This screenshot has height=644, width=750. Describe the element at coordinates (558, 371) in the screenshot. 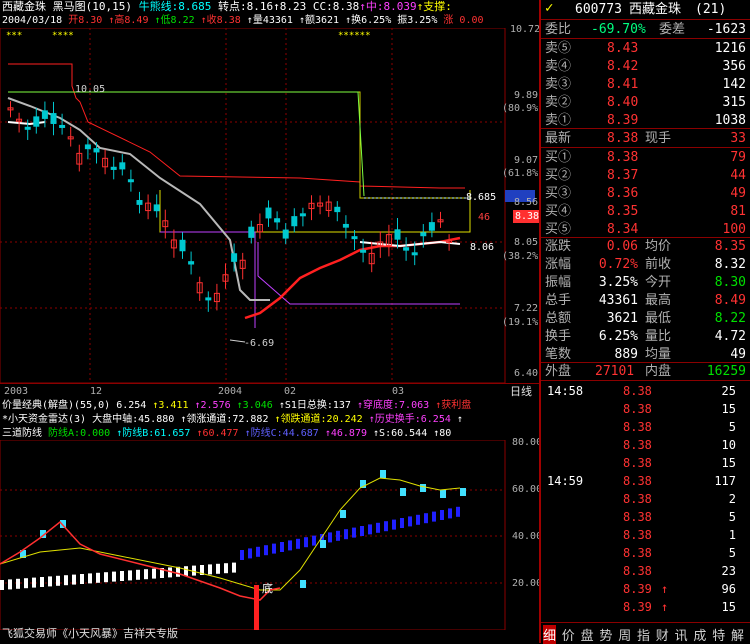

I see `outer-label: 外盘` at that location.